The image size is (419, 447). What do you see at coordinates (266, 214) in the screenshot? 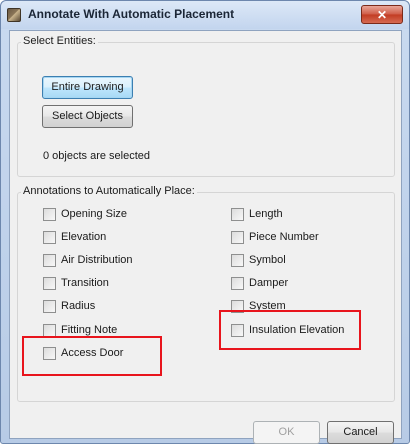
I see `checkbox-label: Length` at bounding box center [266, 214].